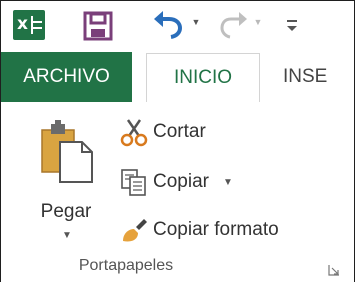 The width and height of the screenshot is (355, 283). What do you see at coordinates (67, 235) in the screenshot?
I see `paste-dropdown-icon: ▼` at bounding box center [67, 235].